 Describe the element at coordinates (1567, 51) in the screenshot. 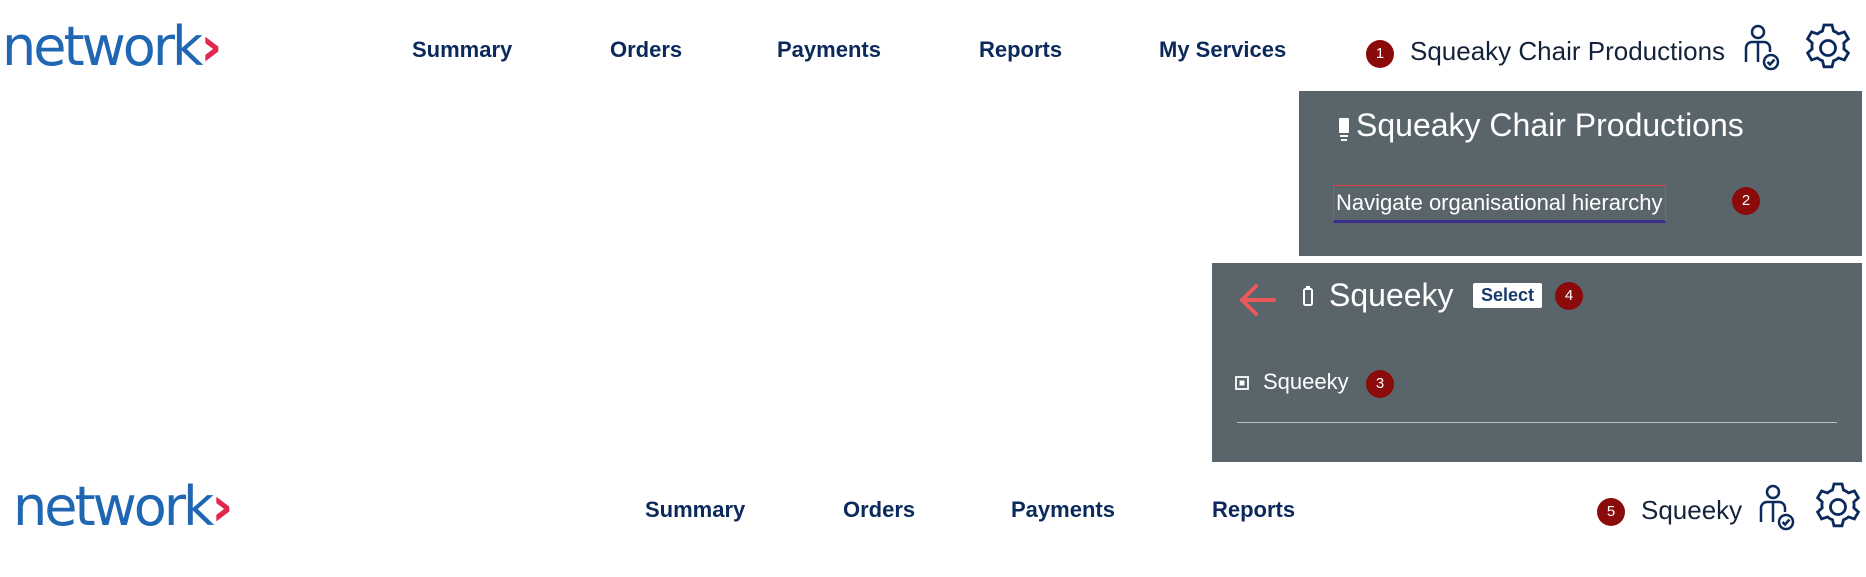

I see `org-selector: Squeaky Chair Productions` at that location.